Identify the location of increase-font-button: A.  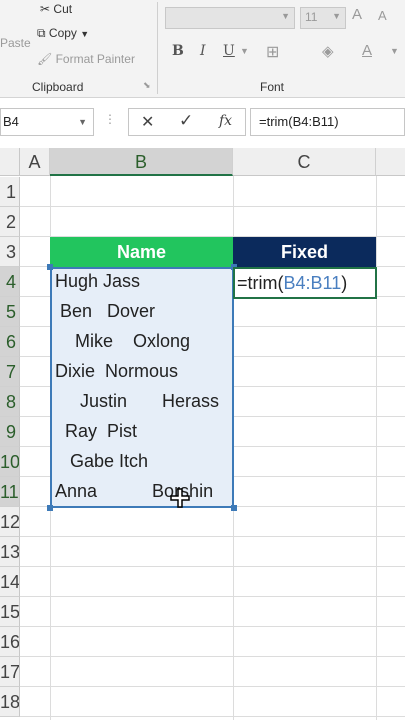
(357, 14).